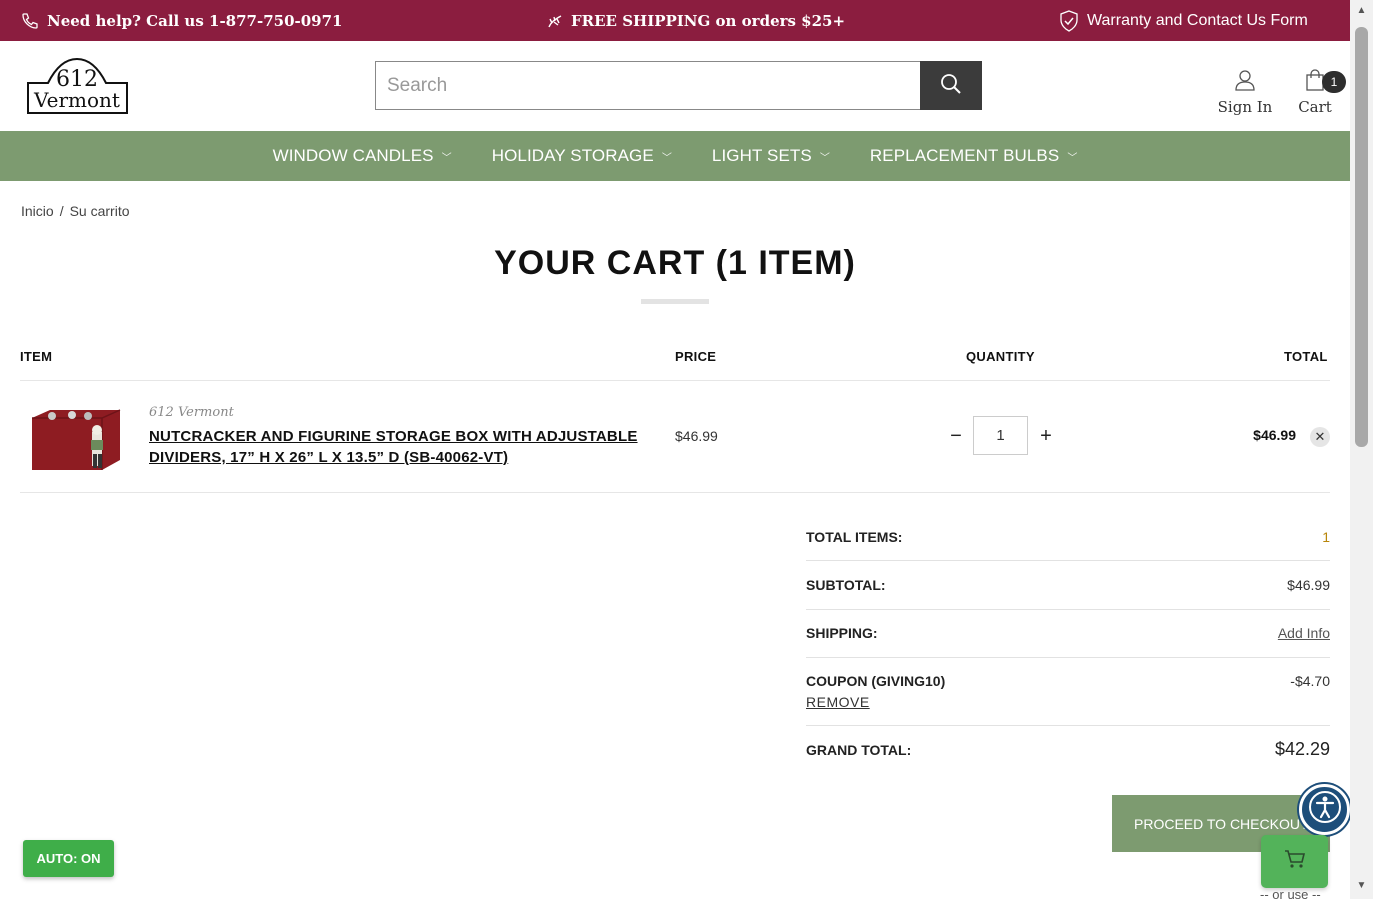  Describe the element at coordinates (708, 20) in the screenshot. I see `shipping-text: FREE SHIPPING on orders $25+` at that location.